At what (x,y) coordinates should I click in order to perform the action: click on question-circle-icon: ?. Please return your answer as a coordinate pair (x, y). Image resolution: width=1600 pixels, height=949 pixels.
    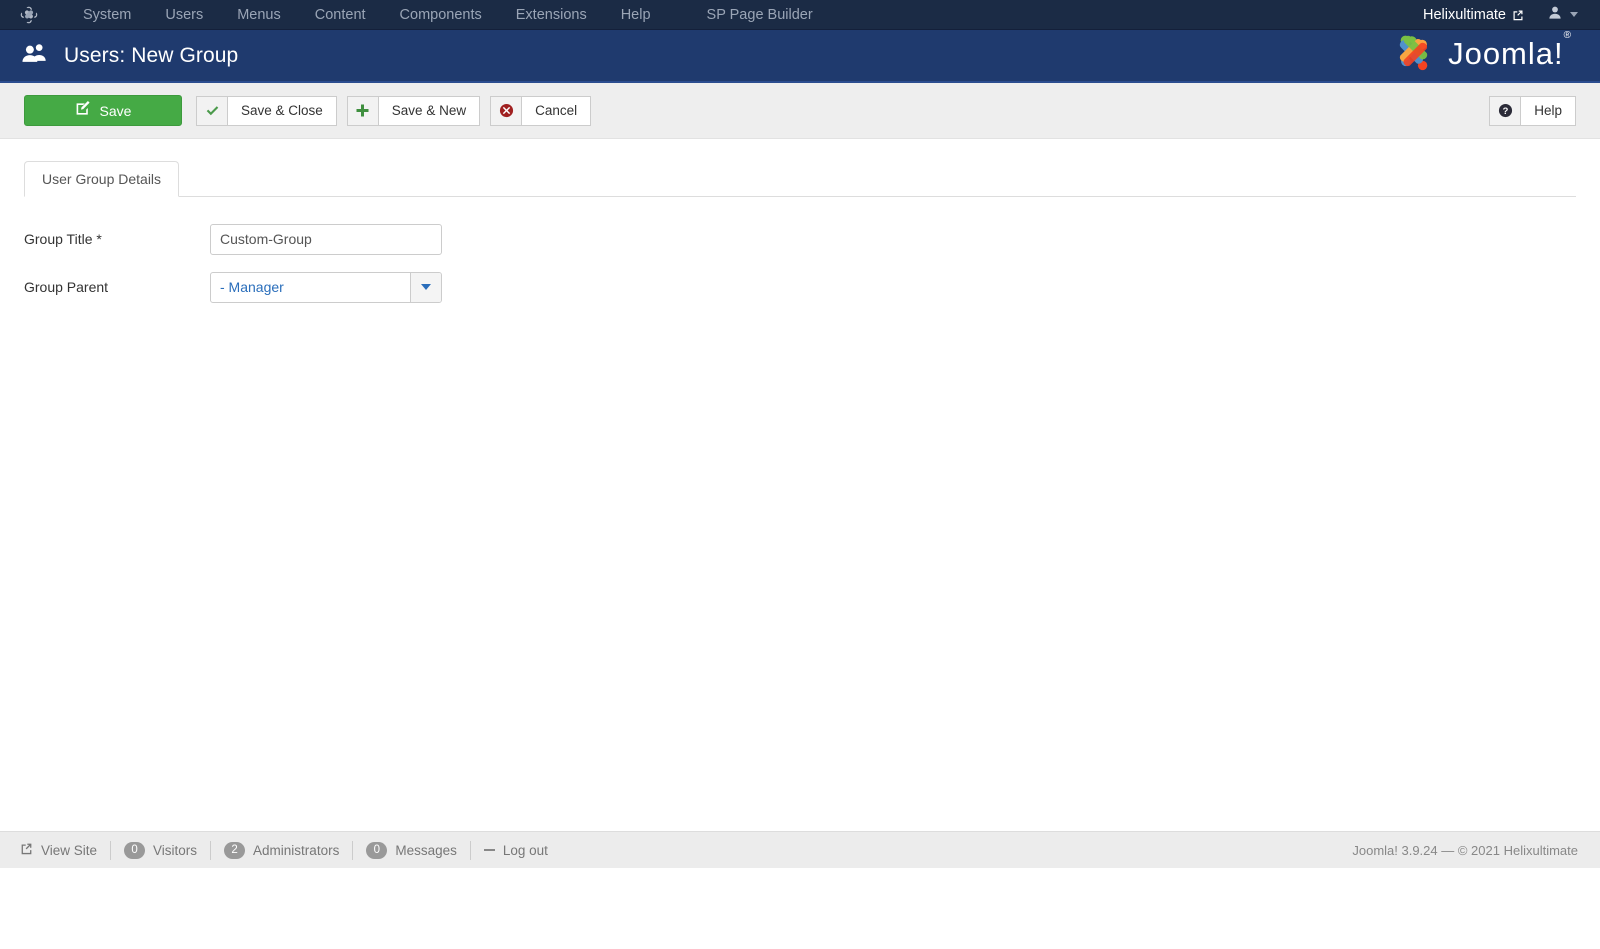
    Looking at the image, I should click on (1506, 110).